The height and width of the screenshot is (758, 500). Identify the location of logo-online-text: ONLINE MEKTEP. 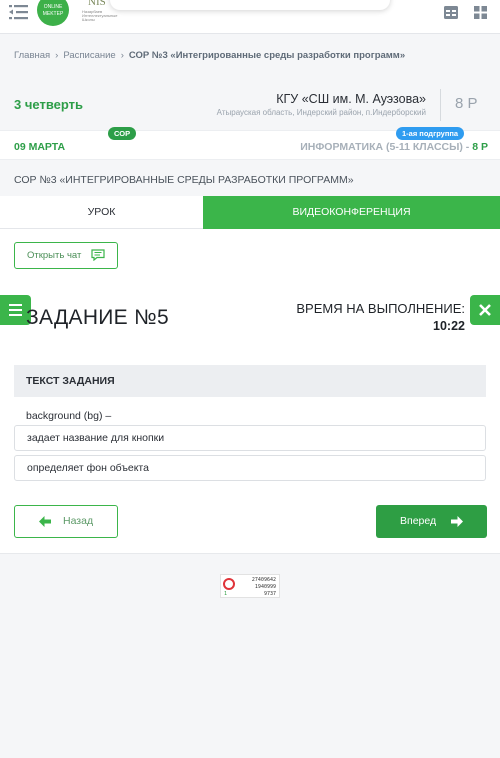
(53, 10).